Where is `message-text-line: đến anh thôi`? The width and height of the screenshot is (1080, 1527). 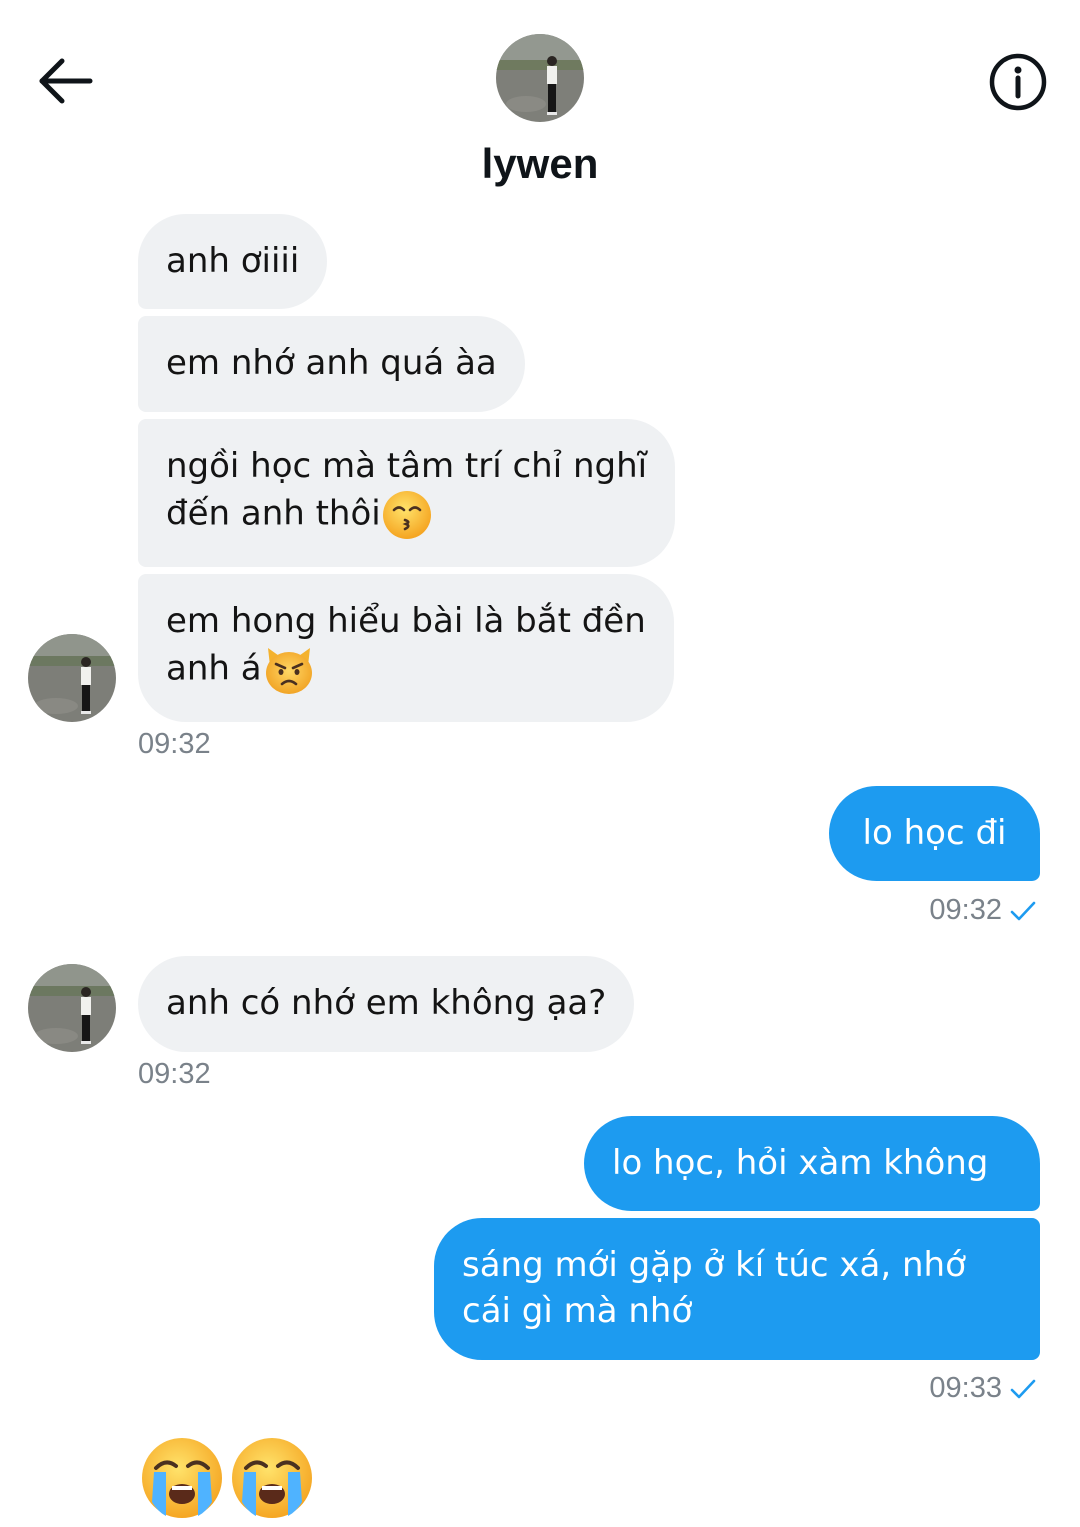
message-text-line: đến anh thôi is located at coordinates (273, 513).